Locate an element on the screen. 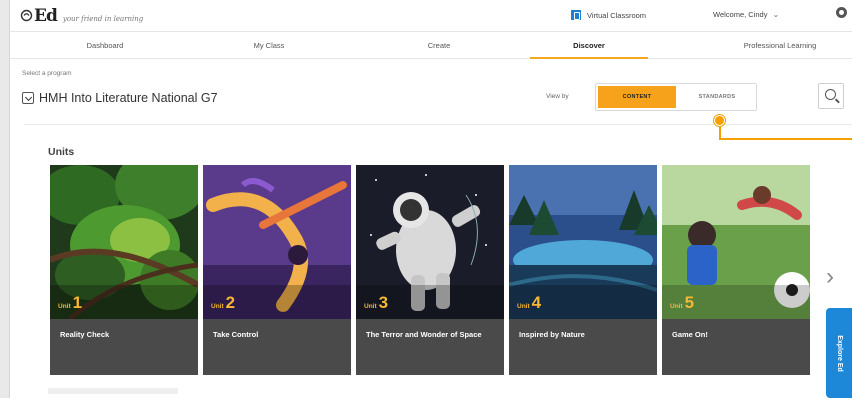  view-content-button: CONTENT is located at coordinates (637, 97).